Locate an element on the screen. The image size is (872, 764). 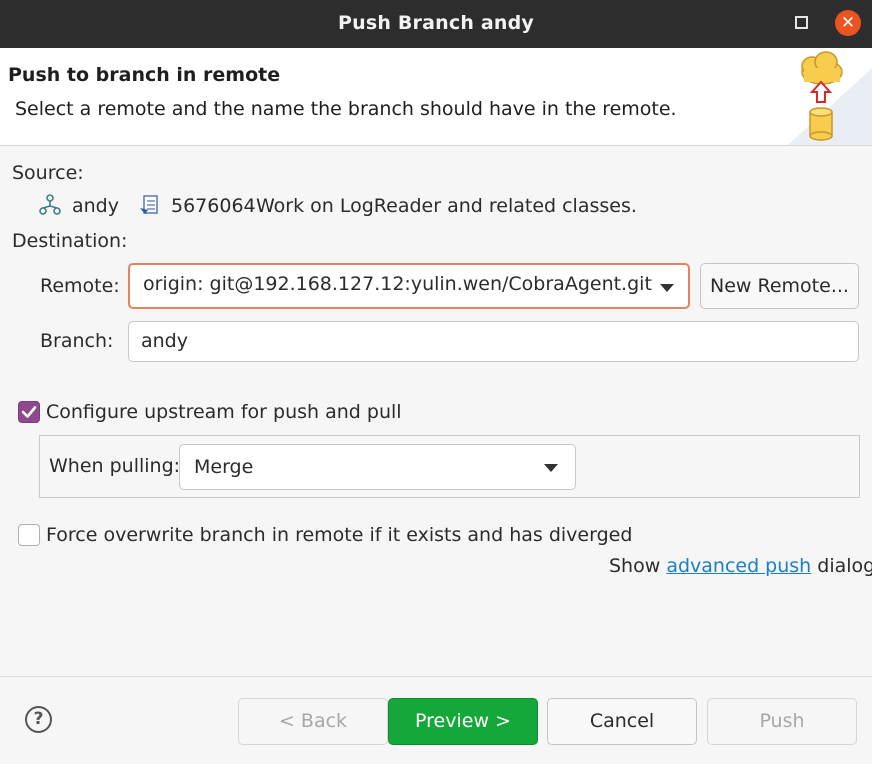
cloud-icon is located at coordinates (822, 68).